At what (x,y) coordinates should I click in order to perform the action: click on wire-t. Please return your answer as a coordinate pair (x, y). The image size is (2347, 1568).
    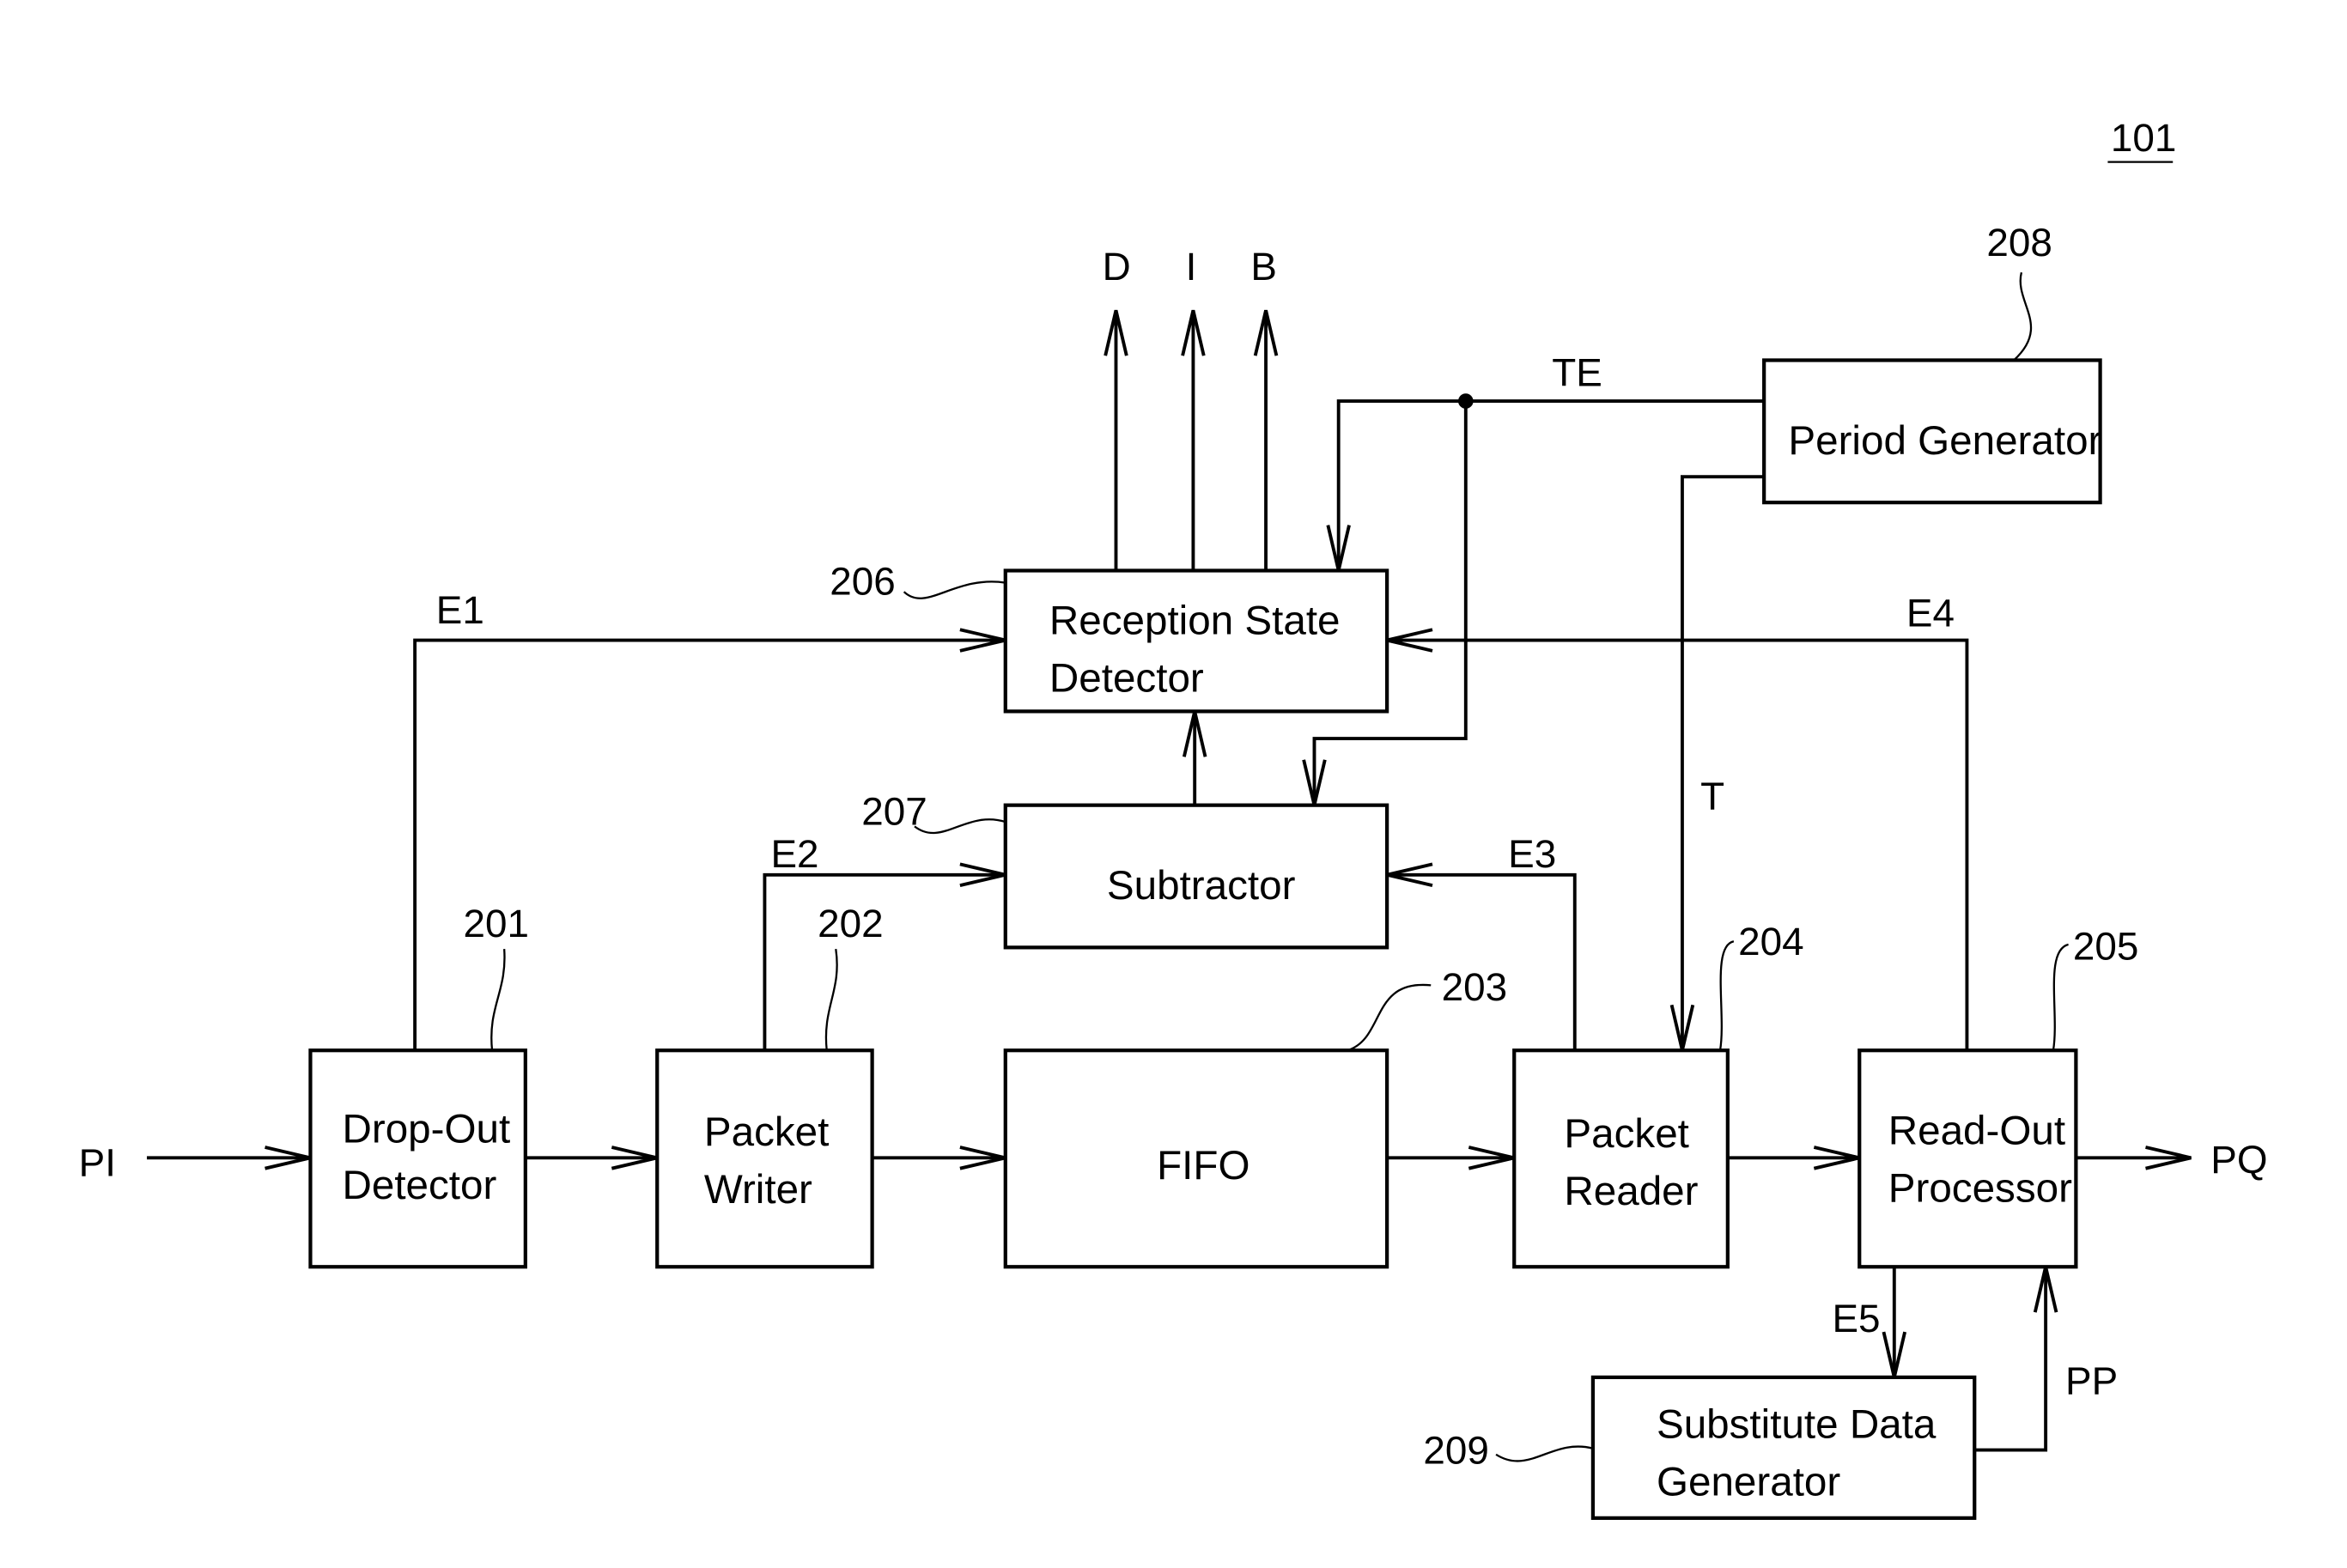
    Looking at the image, I should click on (1723, 763).